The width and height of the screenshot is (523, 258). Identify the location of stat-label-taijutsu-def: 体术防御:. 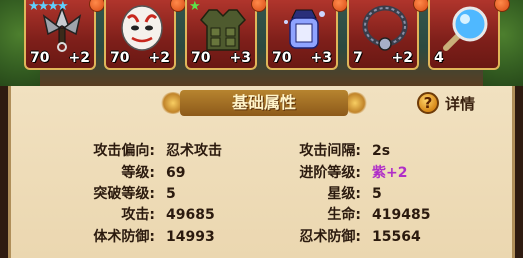
(124, 237).